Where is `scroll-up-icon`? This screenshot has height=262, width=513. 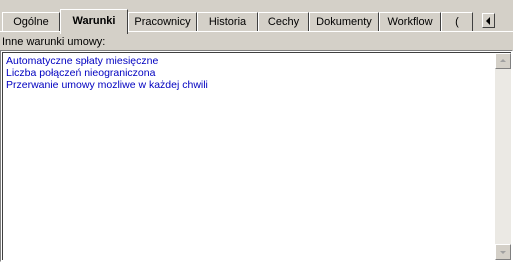 scroll-up-icon is located at coordinates (503, 60).